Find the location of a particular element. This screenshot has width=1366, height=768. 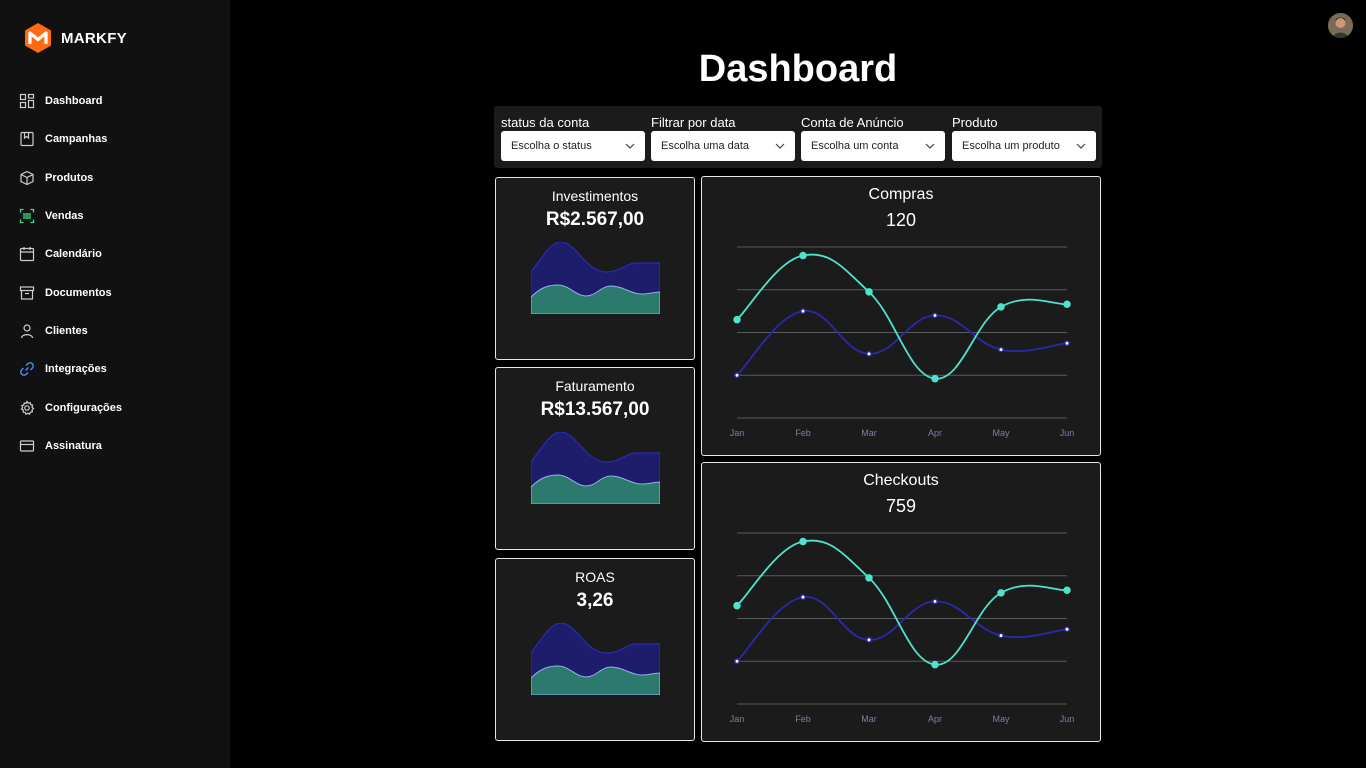

chart-card-compras: Compras 120 Jan Feb Mar Apr May Jun is located at coordinates (901, 316).